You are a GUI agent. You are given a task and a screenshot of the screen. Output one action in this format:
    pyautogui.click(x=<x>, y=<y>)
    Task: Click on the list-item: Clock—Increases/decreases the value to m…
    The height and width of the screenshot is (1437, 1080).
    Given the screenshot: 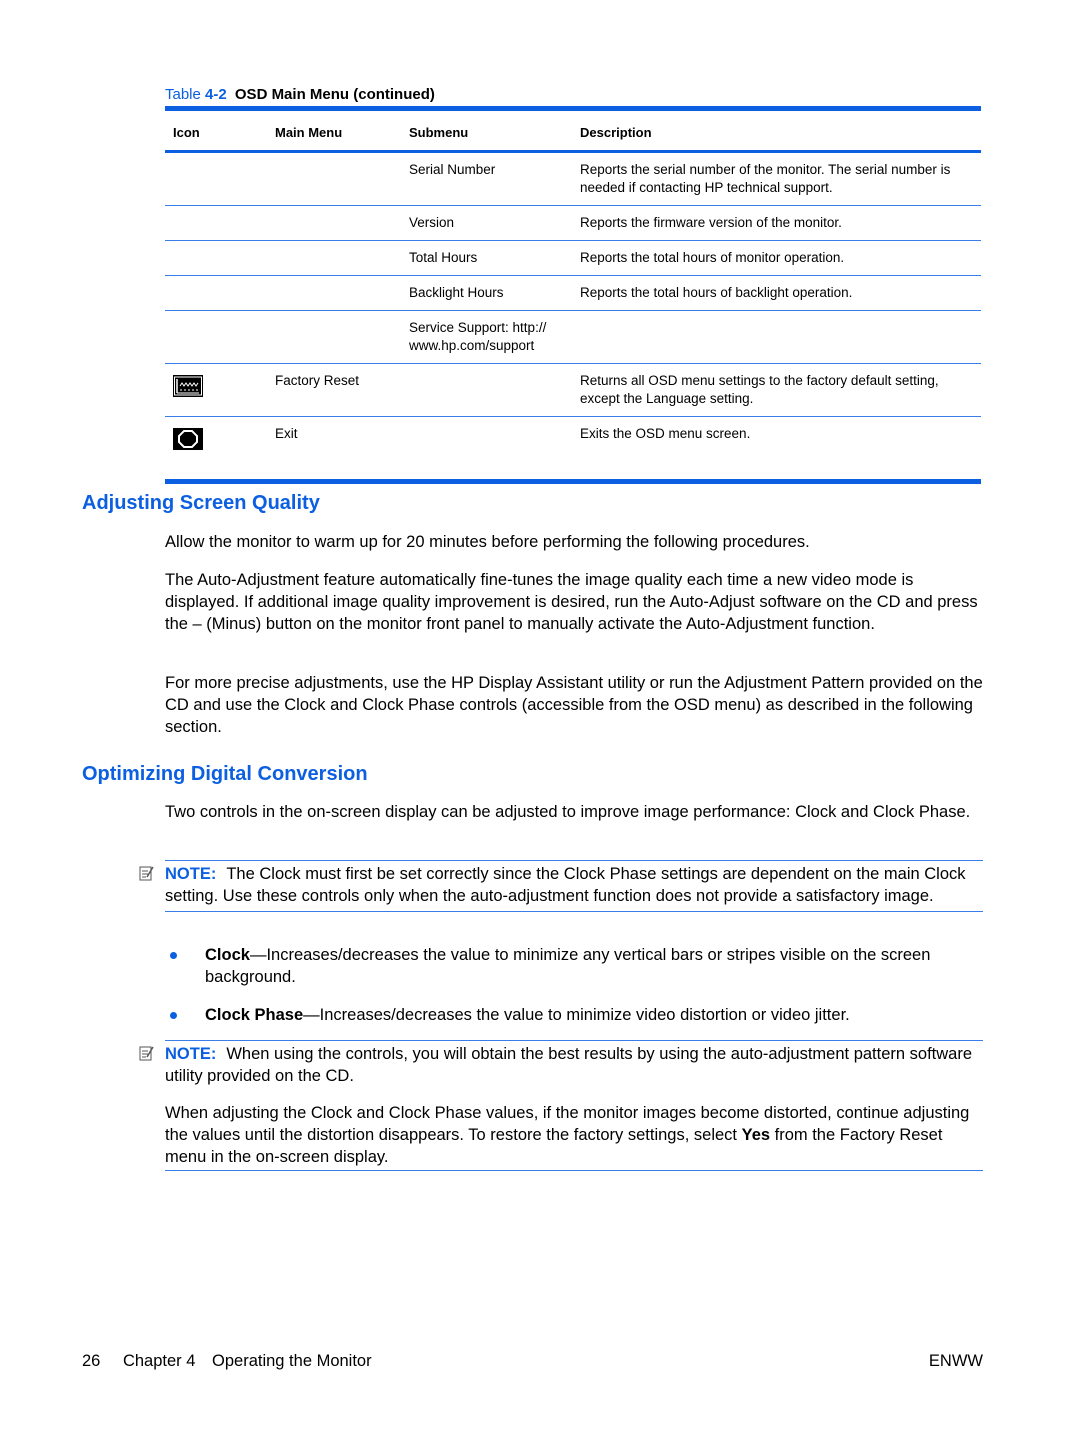 What is the action you would take?
    pyautogui.click(x=576, y=966)
    